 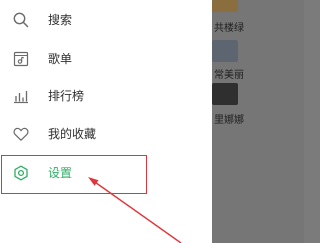 What do you see at coordinates (21, 59) in the screenshot?
I see `playlist-icon` at bounding box center [21, 59].